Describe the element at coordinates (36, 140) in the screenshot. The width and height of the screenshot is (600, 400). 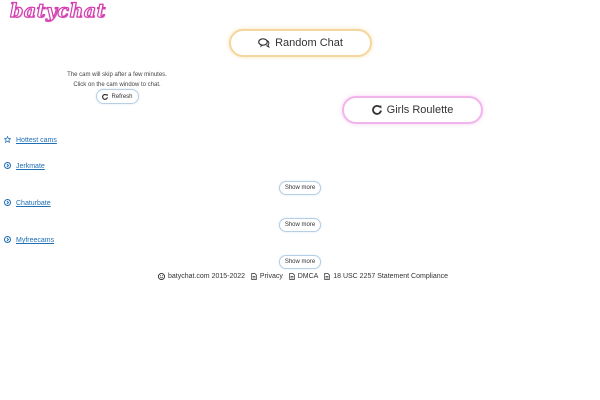
I see `section-link-label: Hottest cams` at that location.